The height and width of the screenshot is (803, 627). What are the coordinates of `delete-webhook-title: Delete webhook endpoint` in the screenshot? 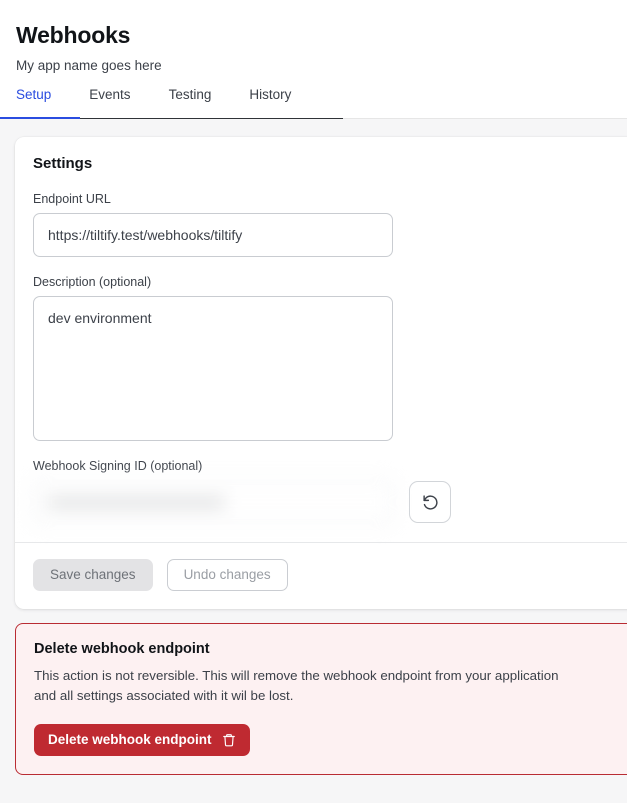 It's located at (122, 649).